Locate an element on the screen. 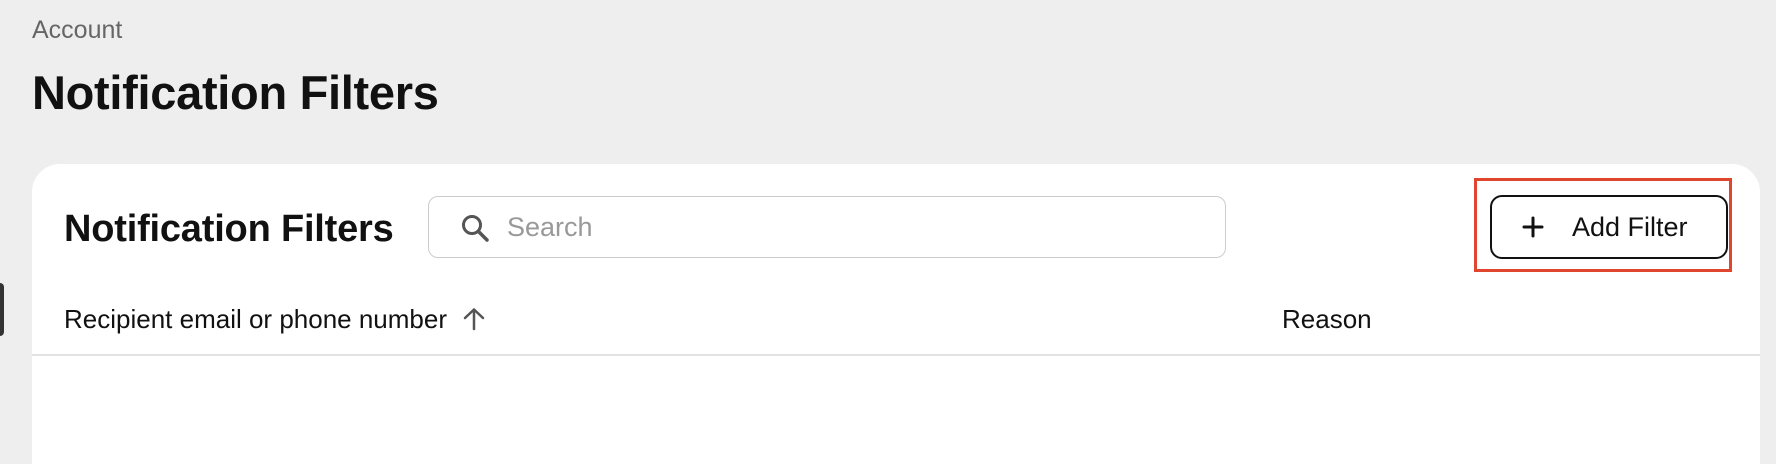 The width and height of the screenshot is (1776, 464). breadcrumb: Account is located at coordinates (77, 30).